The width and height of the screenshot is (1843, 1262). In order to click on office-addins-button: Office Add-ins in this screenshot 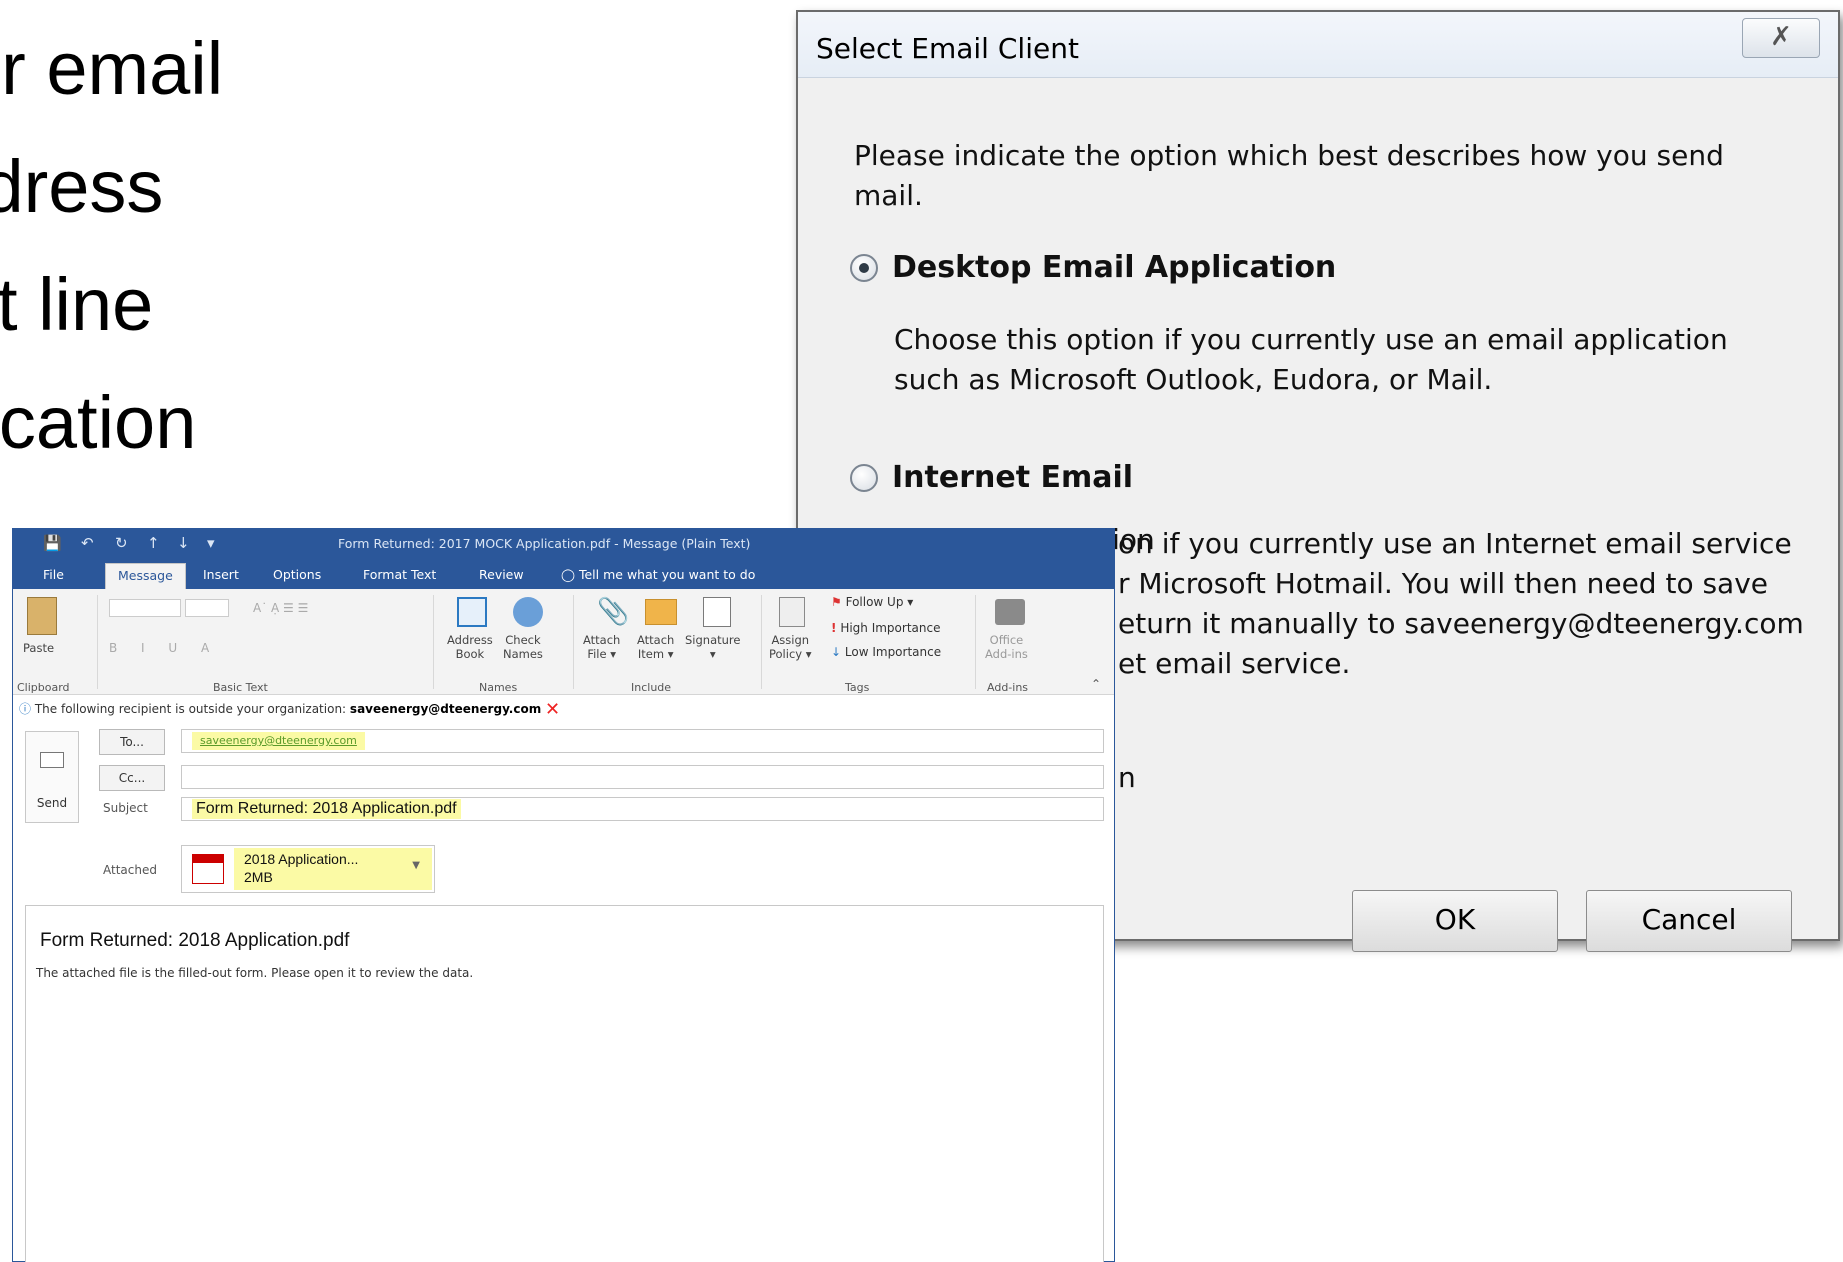, I will do `click(1006, 647)`.